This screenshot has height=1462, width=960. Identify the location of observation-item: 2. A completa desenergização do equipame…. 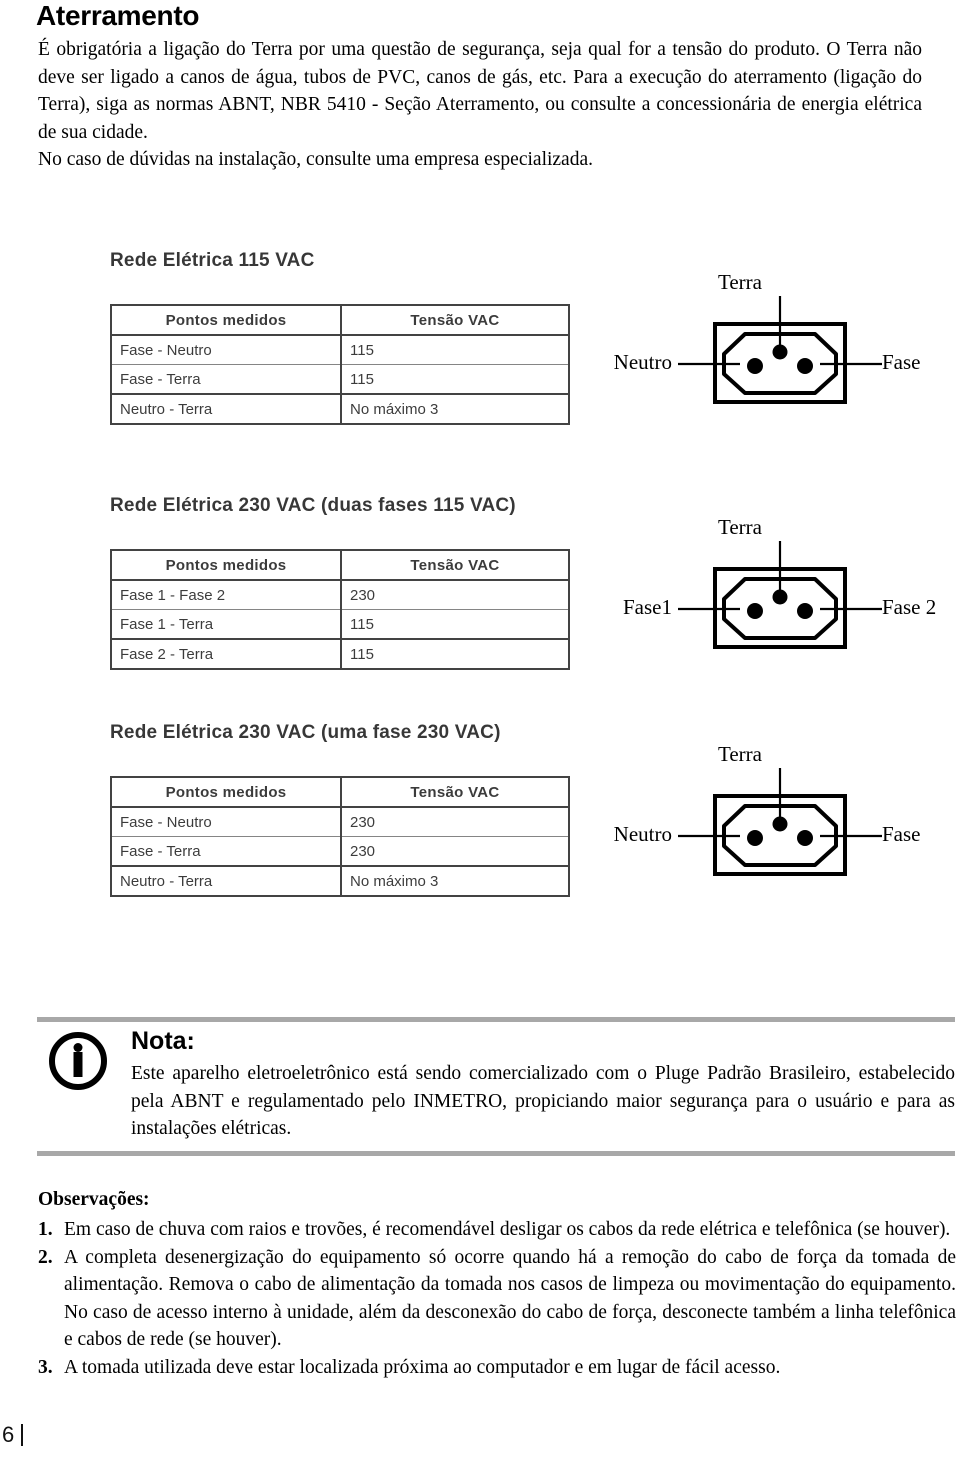
(497, 1299).